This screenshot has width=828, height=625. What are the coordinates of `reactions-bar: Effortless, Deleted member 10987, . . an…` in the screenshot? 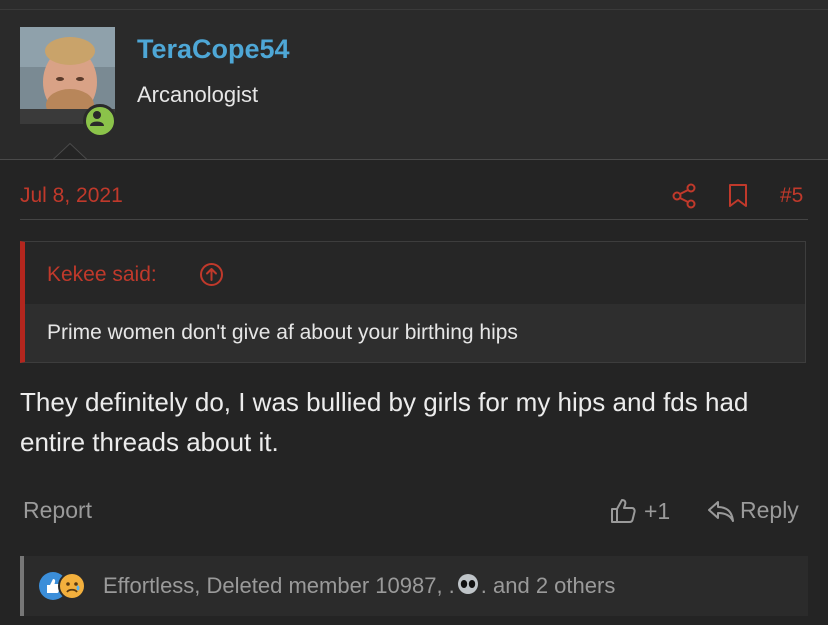 It's located at (414, 586).